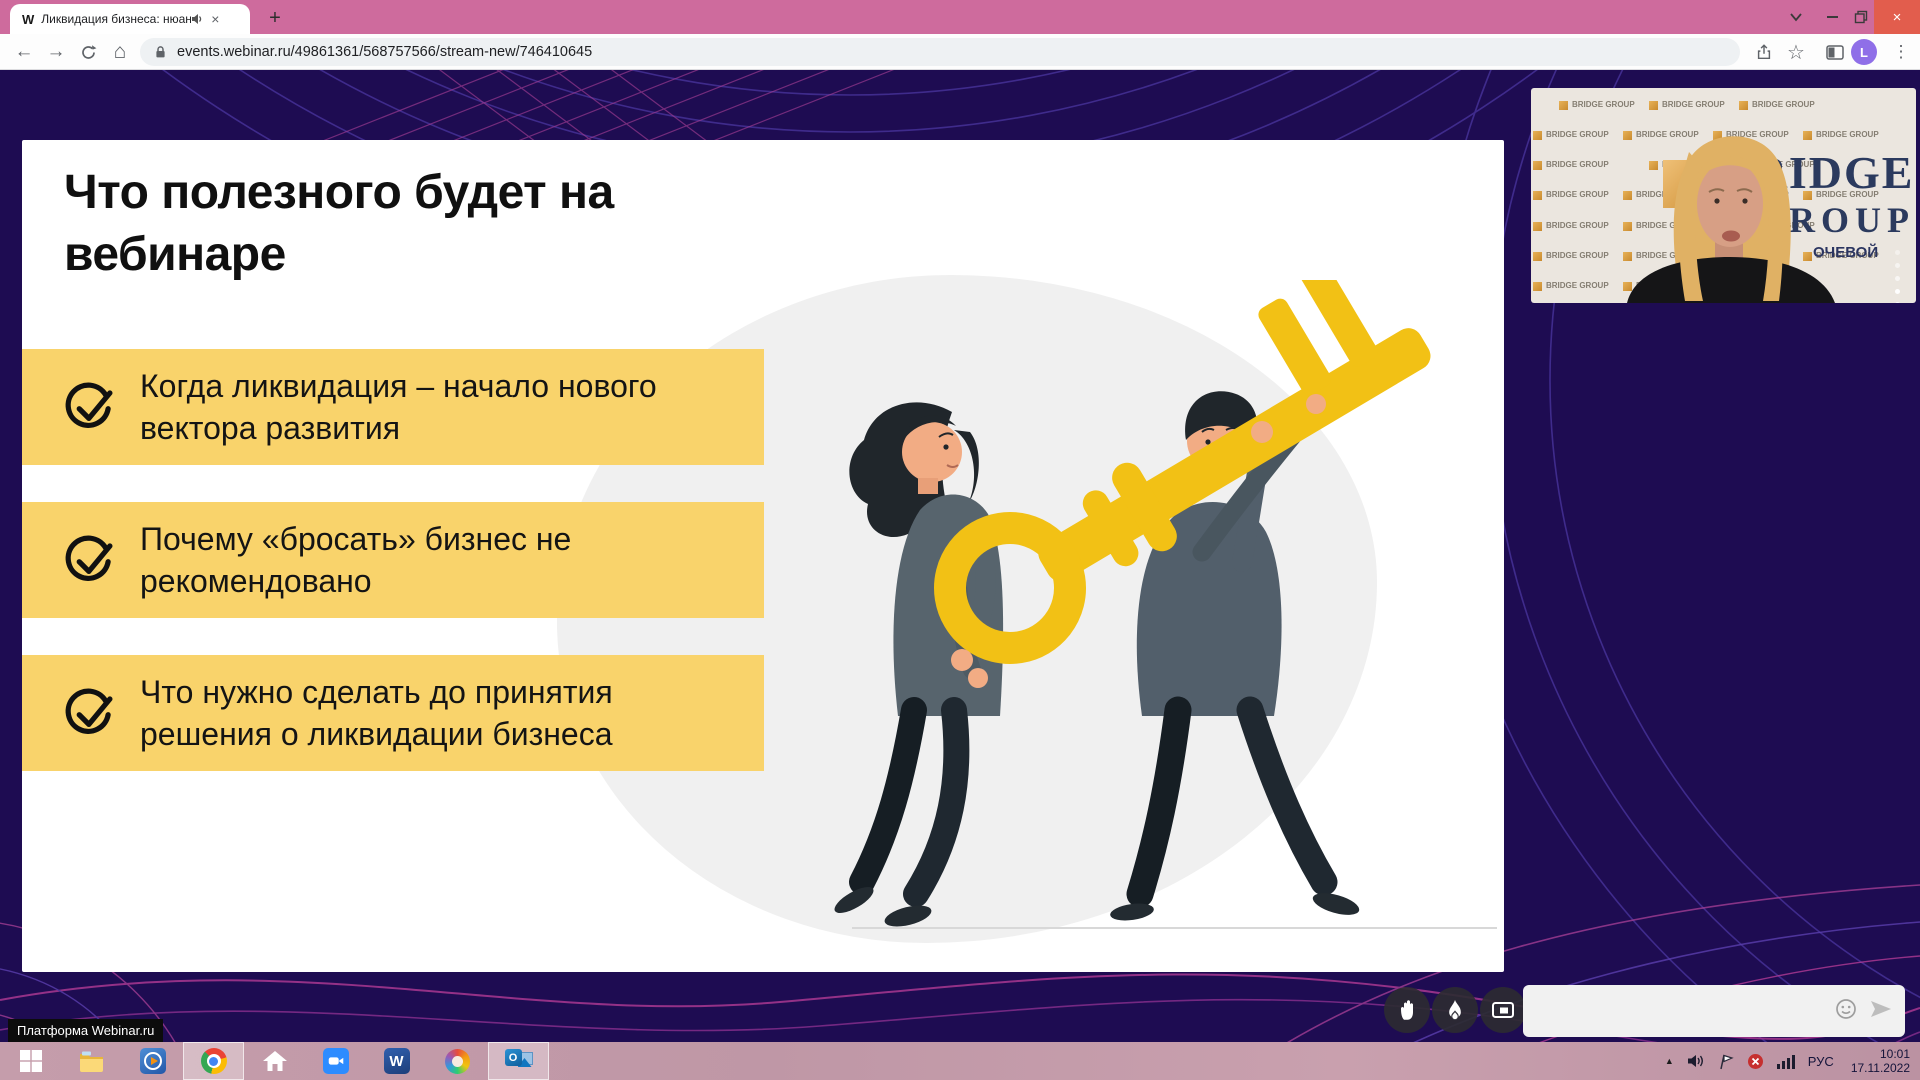  I want to click on taskbar-media-player, so click(152, 1061).